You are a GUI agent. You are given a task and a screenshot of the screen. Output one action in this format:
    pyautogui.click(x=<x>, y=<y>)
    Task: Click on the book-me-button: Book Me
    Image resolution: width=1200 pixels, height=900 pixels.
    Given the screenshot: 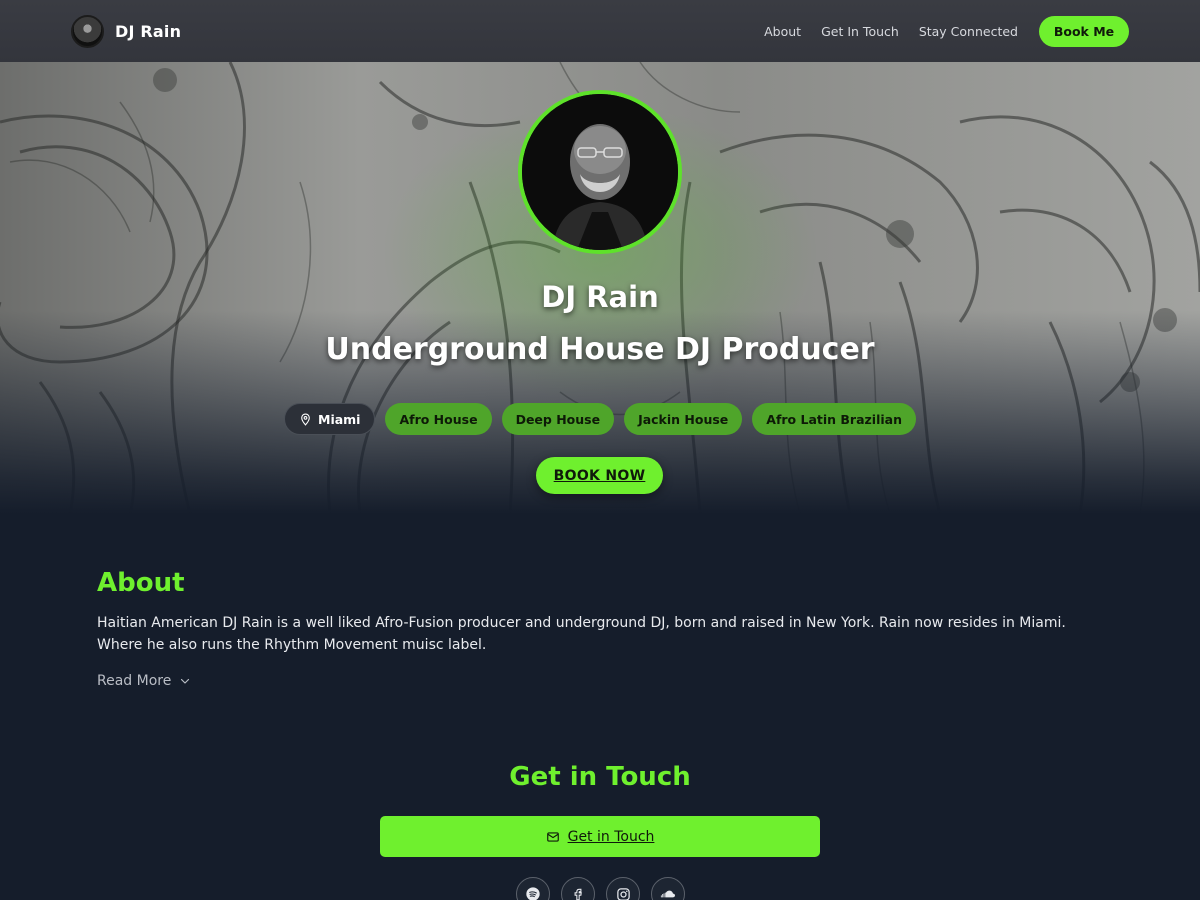 What is the action you would take?
    pyautogui.click(x=1084, y=31)
    